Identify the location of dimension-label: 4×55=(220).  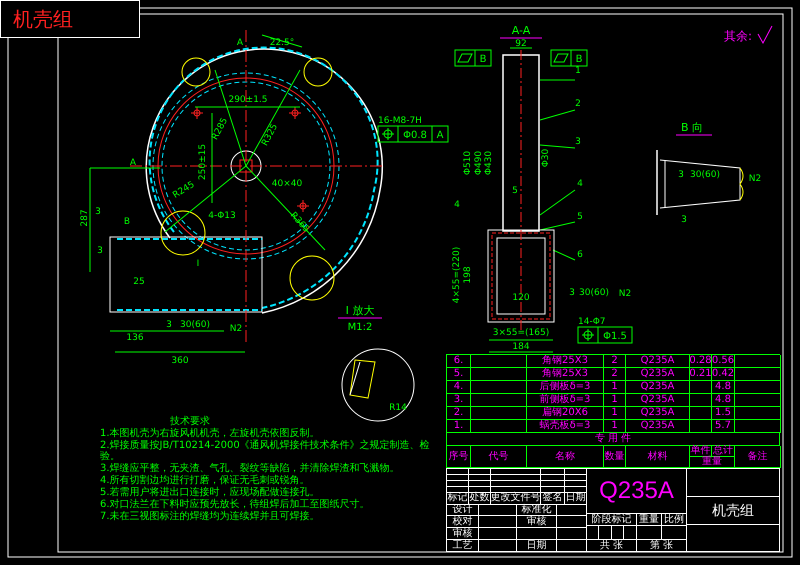
(457, 275).